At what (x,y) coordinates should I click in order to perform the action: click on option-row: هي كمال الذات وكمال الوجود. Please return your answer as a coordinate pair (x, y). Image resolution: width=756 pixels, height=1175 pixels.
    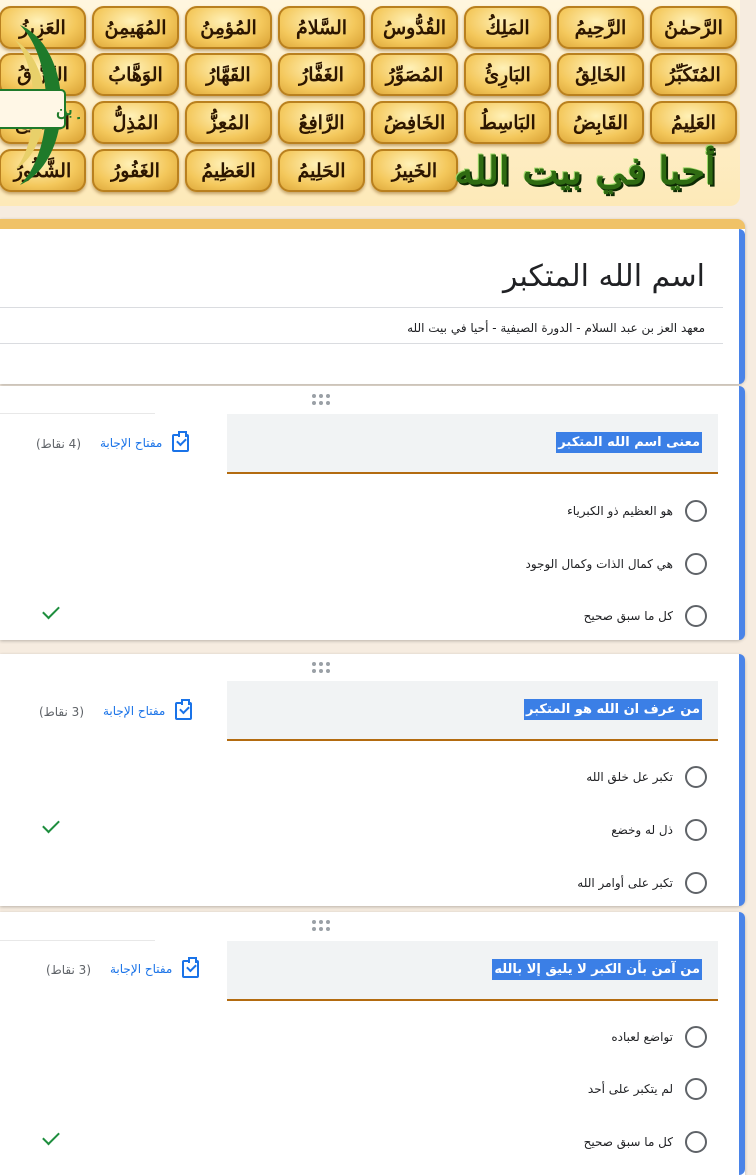
    Looking at the image, I should click on (616, 564).